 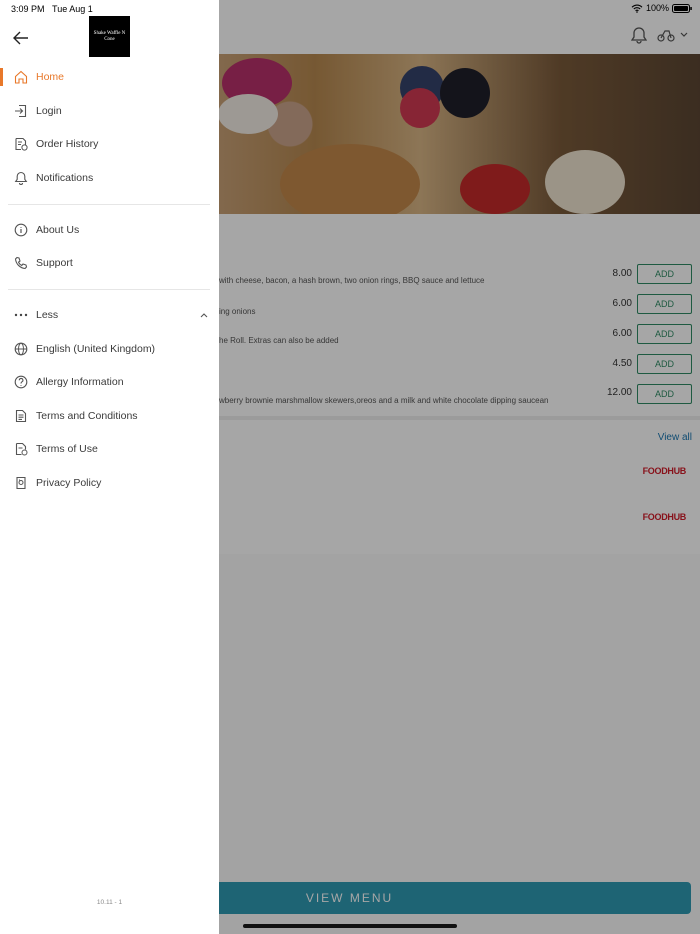 What do you see at coordinates (109, 263) in the screenshot?
I see `drawer-item-support: Support` at bounding box center [109, 263].